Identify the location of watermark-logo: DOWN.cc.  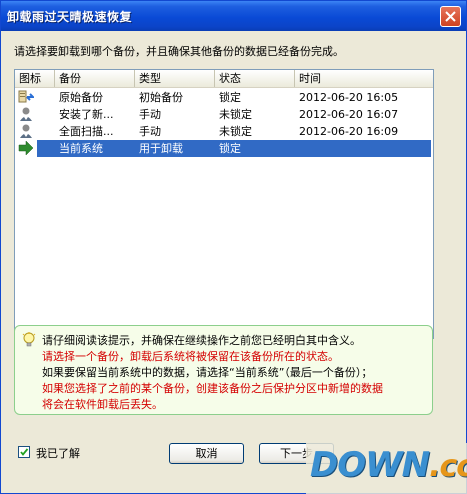
(386, 468).